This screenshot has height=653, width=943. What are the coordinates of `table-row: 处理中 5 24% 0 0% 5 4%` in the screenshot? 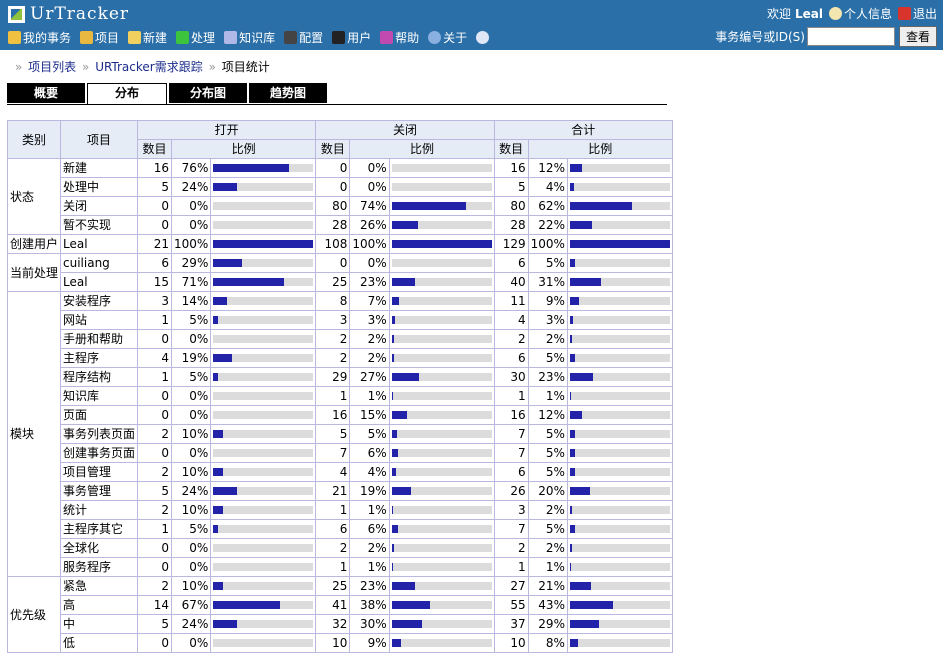 It's located at (340, 187).